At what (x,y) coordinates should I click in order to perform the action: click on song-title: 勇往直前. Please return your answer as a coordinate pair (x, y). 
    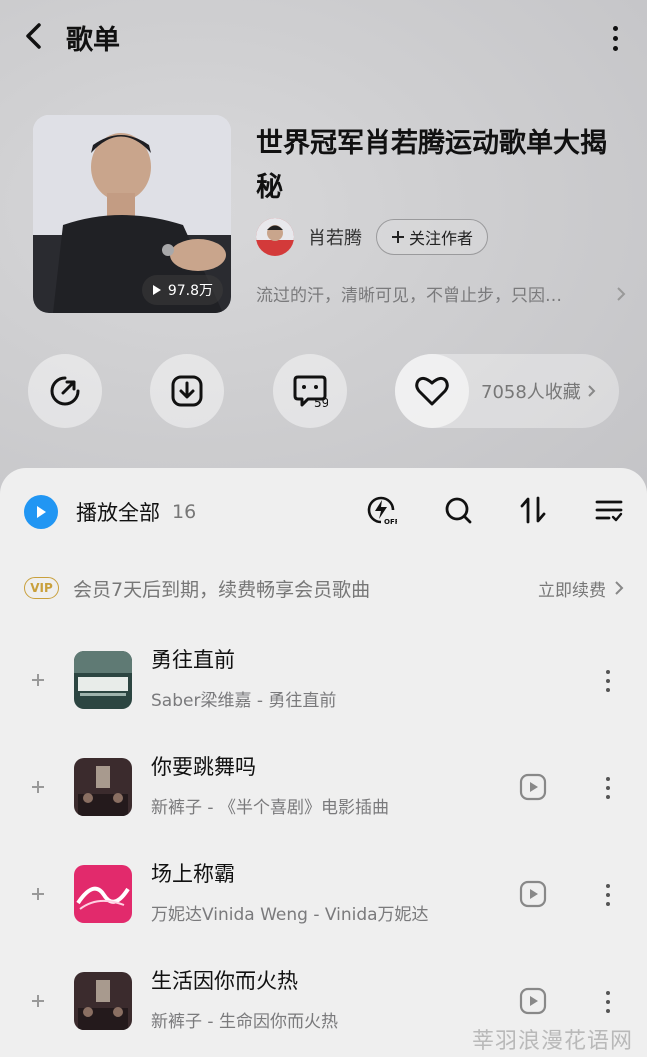
    Looking at the image, I should click on (193, 660).